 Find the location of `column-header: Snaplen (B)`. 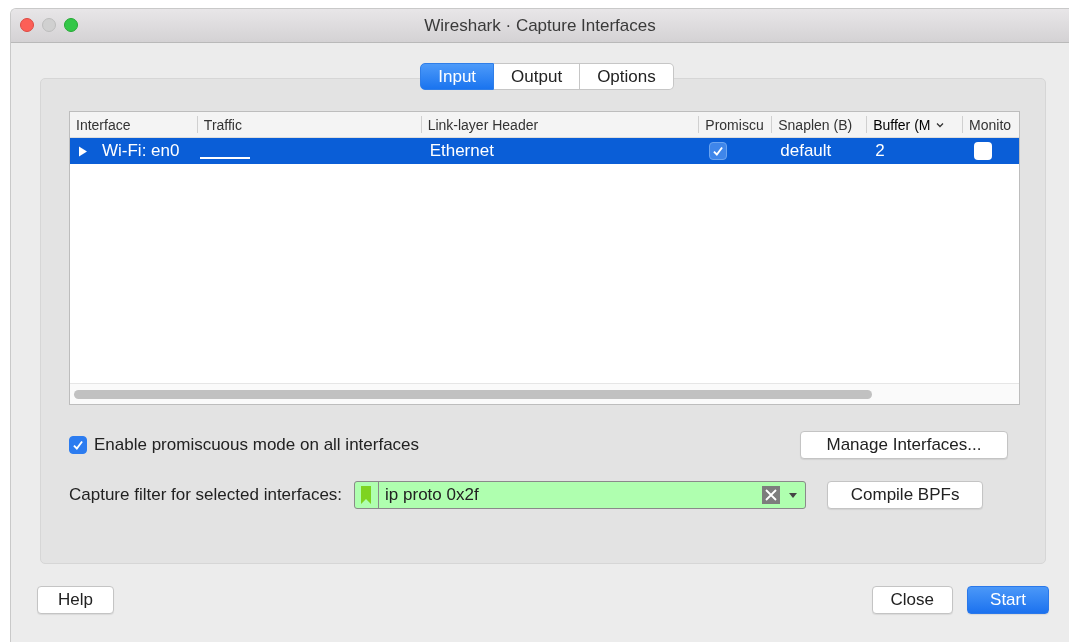

column-header: Snaplen (B) is located at coordinates (820, 124).